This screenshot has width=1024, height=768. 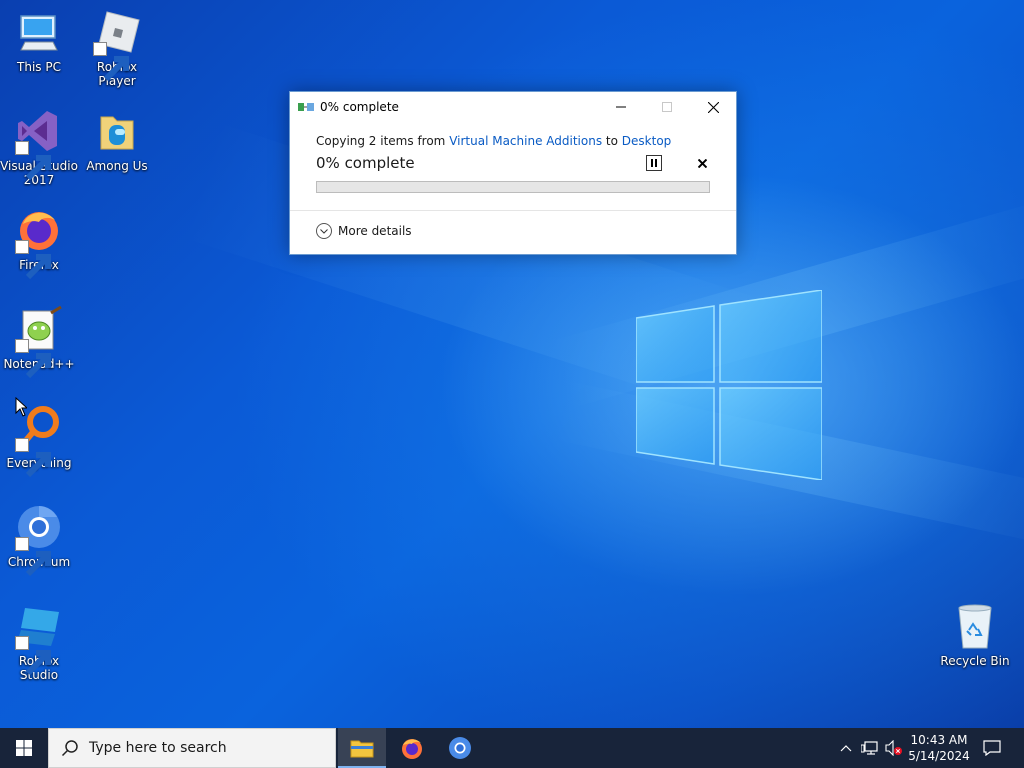 What do you see at coordinates (939, 740) in the screenshot?
I see `clock-time: 10:43 AM` at bounding box center [939, 740].